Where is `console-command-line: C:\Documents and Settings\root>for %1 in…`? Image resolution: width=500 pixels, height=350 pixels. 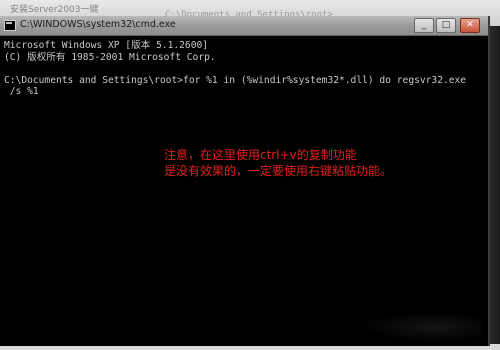 console-command-line: C:\Documents and Settings\root>for %1 in… is located at coordinates (235, 80).